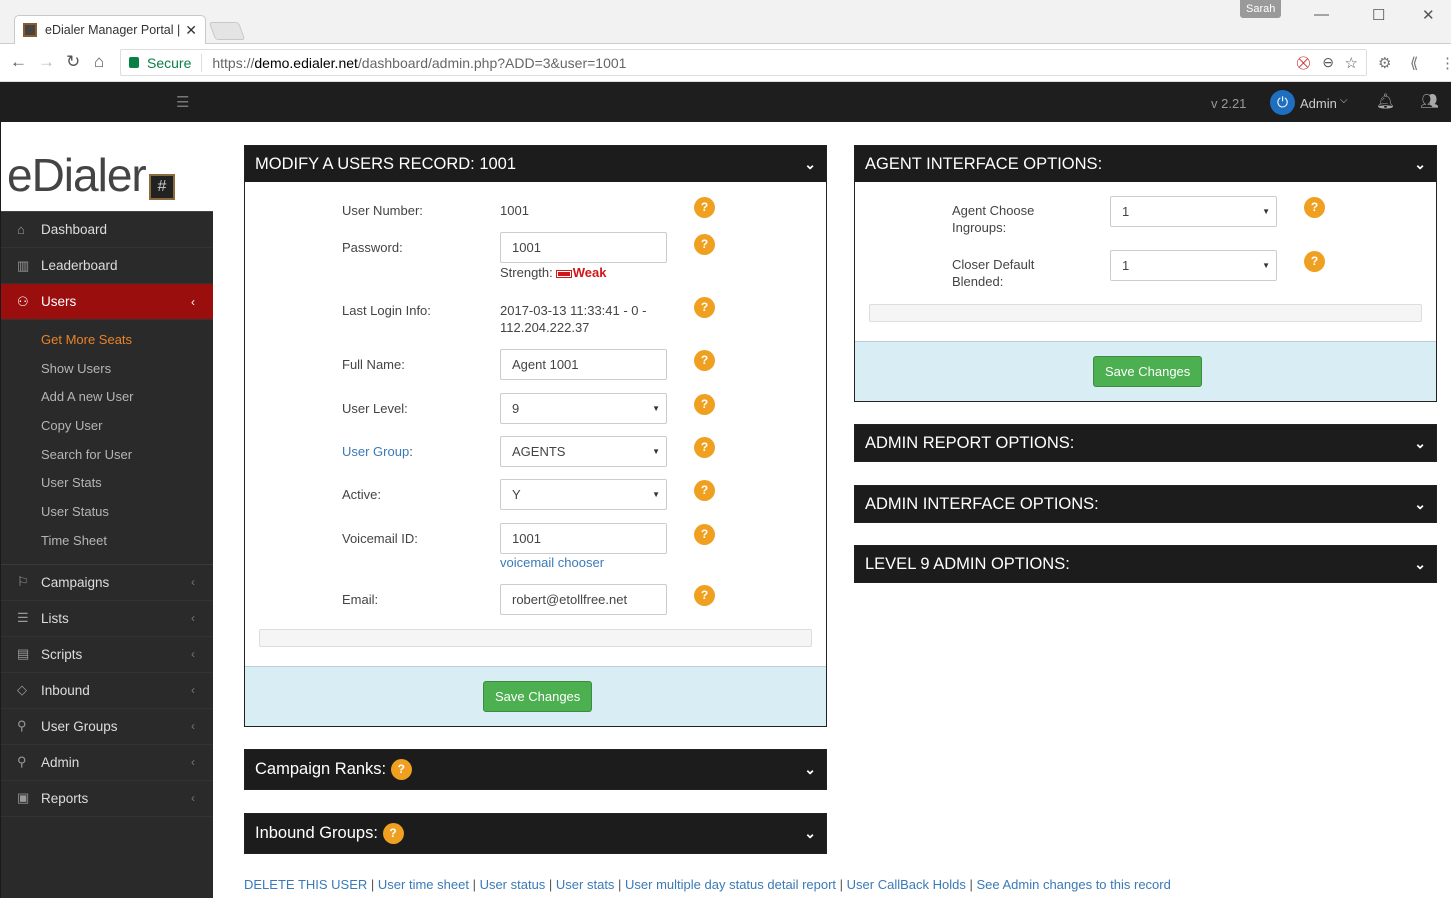  I want to click on sidebar-item-inbound: ◇ Inbound ‹, so click(107, 691).